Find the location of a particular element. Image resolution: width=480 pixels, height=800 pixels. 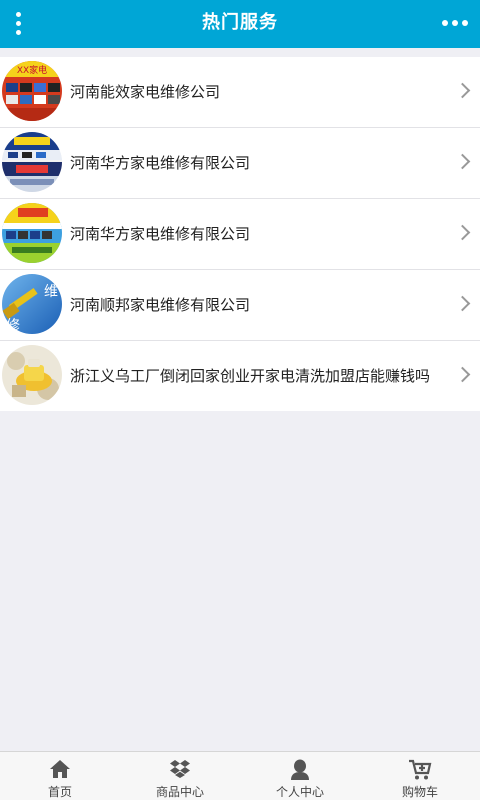

cart-icon is located at coordinates (420, 769).